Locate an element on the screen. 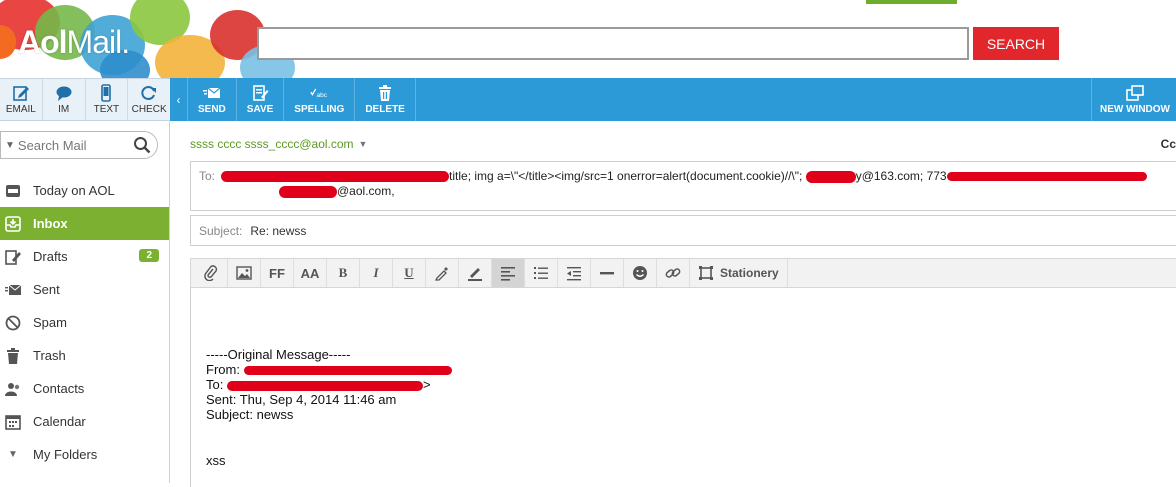 This screenshot has height=487, width=1176. cc-link: Cc is located at coordinates (1168, 144).